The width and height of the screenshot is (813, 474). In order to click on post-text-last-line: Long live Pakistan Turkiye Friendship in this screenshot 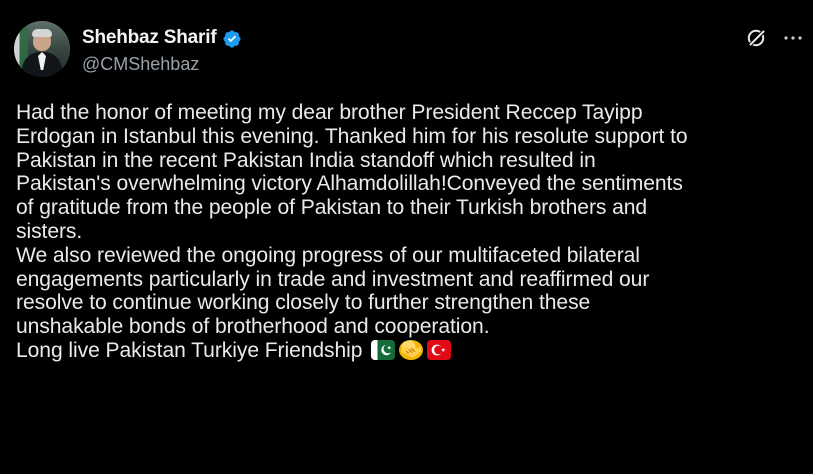, I will do `click(414, 351)`.